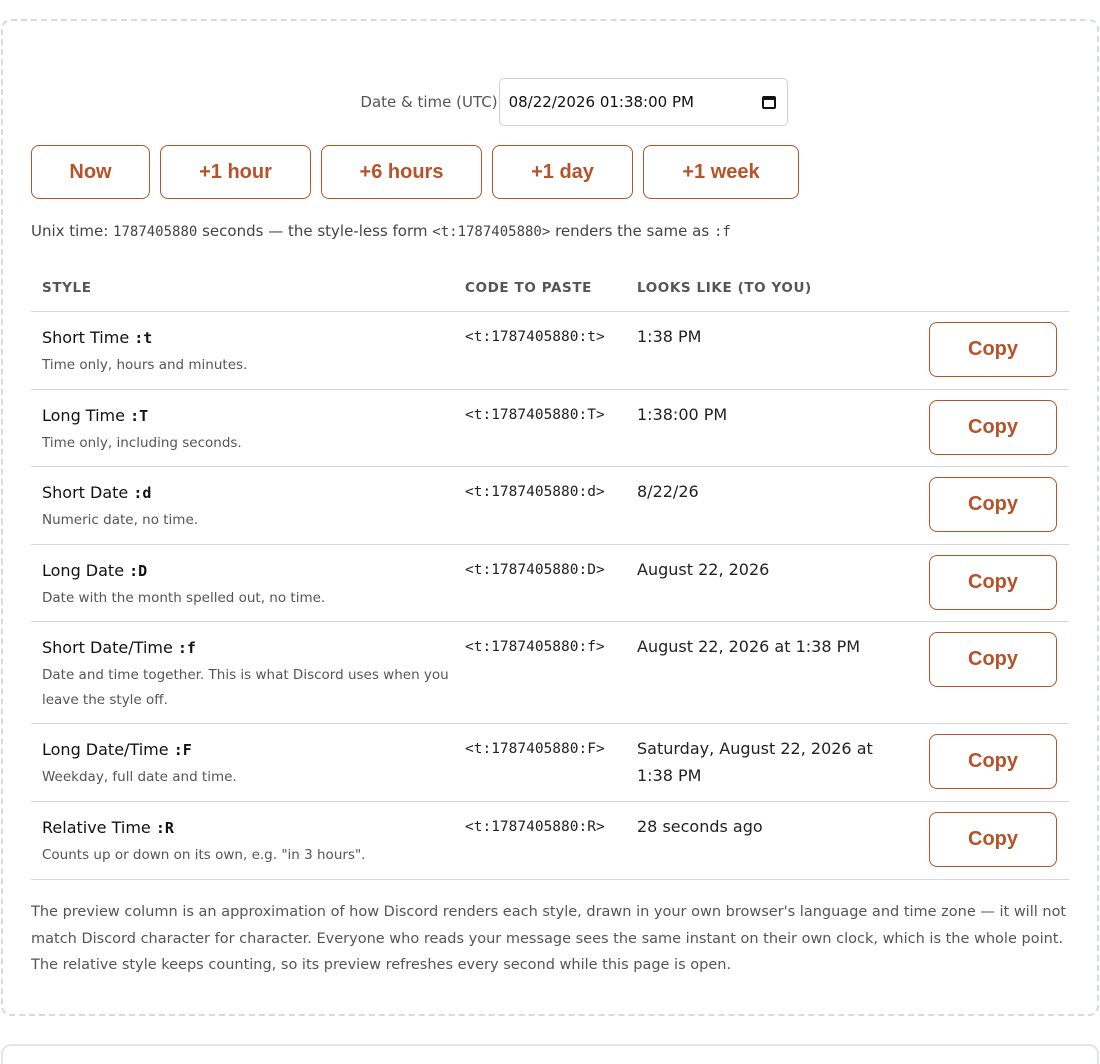 Image resolution: width=1100 pixels, height=1064 pixels. What do you see at coordinates (182, 750) in the screenshot?
I see `style-flag: :F` at bounding box center [182, 750].